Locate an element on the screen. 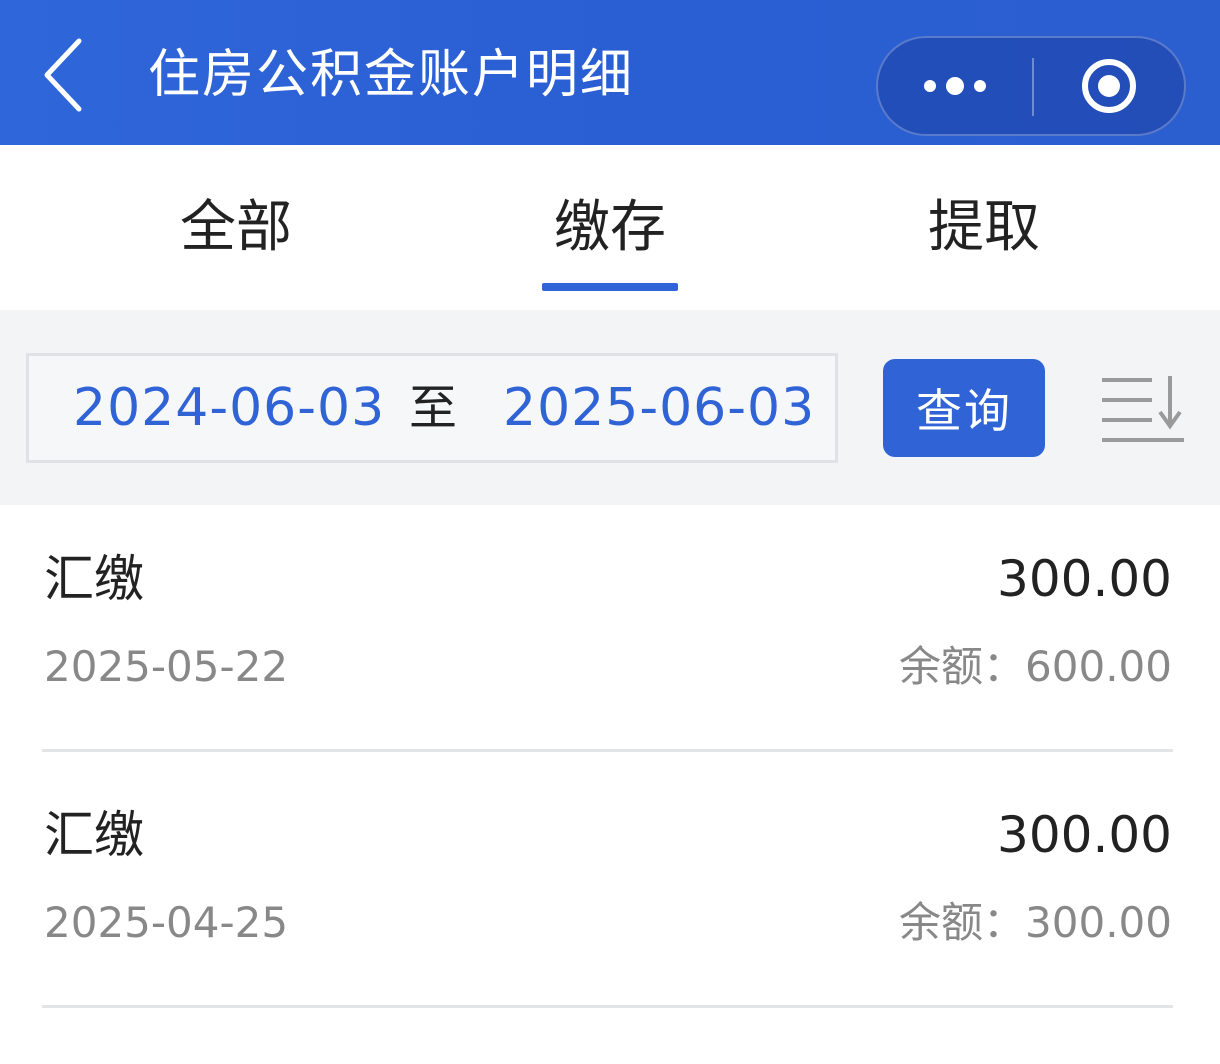 The image size is (1220, 1064). tab-withdraw: 提取 is located at coordinates (984, 227).